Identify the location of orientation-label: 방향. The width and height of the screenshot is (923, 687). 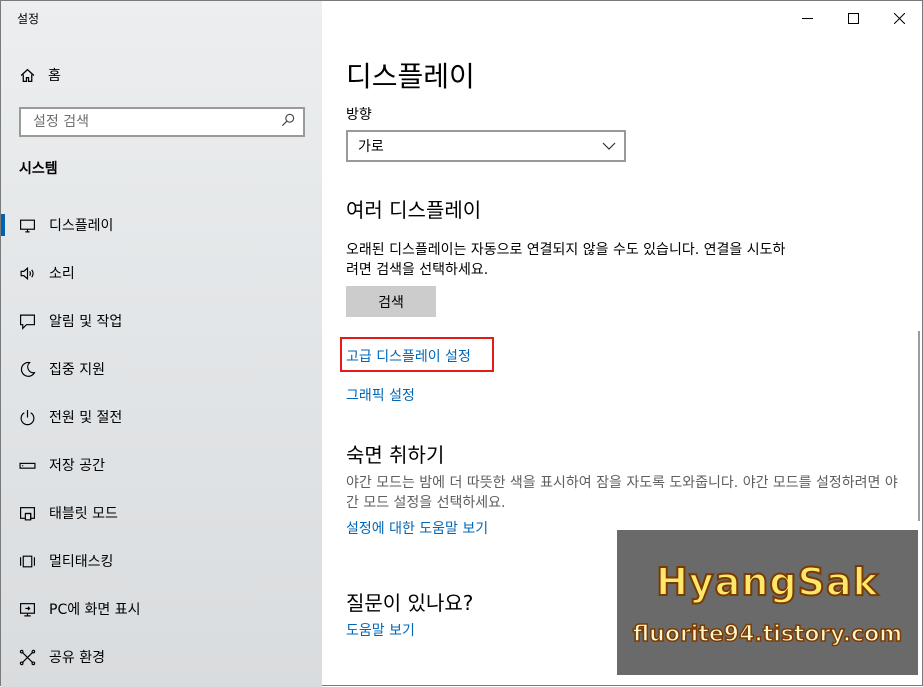
(359, 115).